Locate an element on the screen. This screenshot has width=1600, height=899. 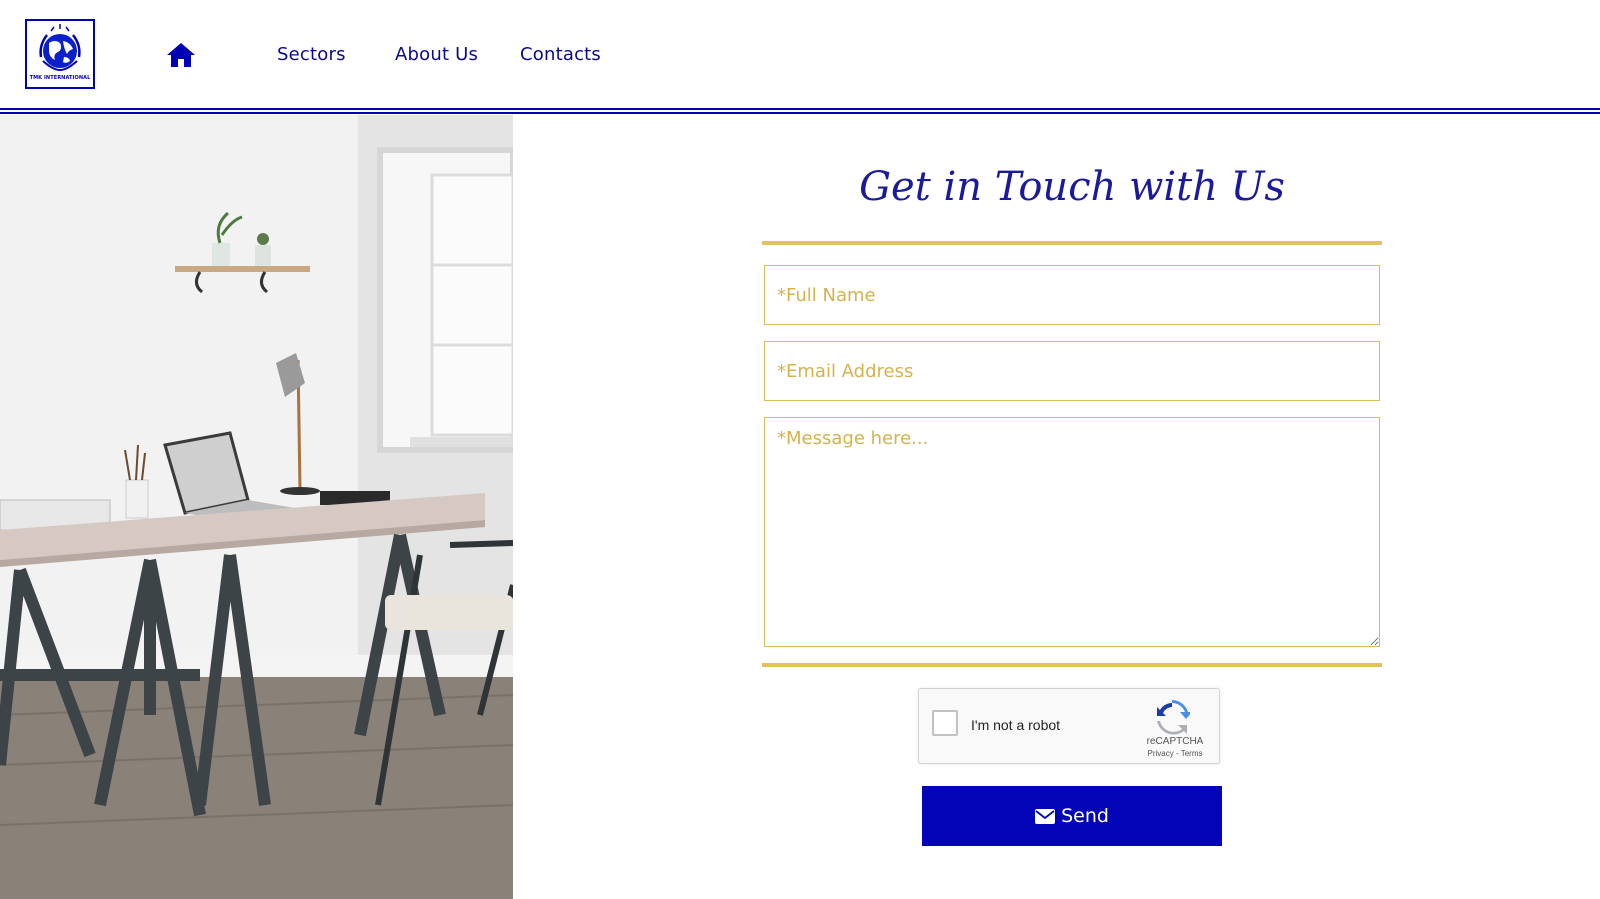
recaptcha-icon is located at coordinates (1173, 717).